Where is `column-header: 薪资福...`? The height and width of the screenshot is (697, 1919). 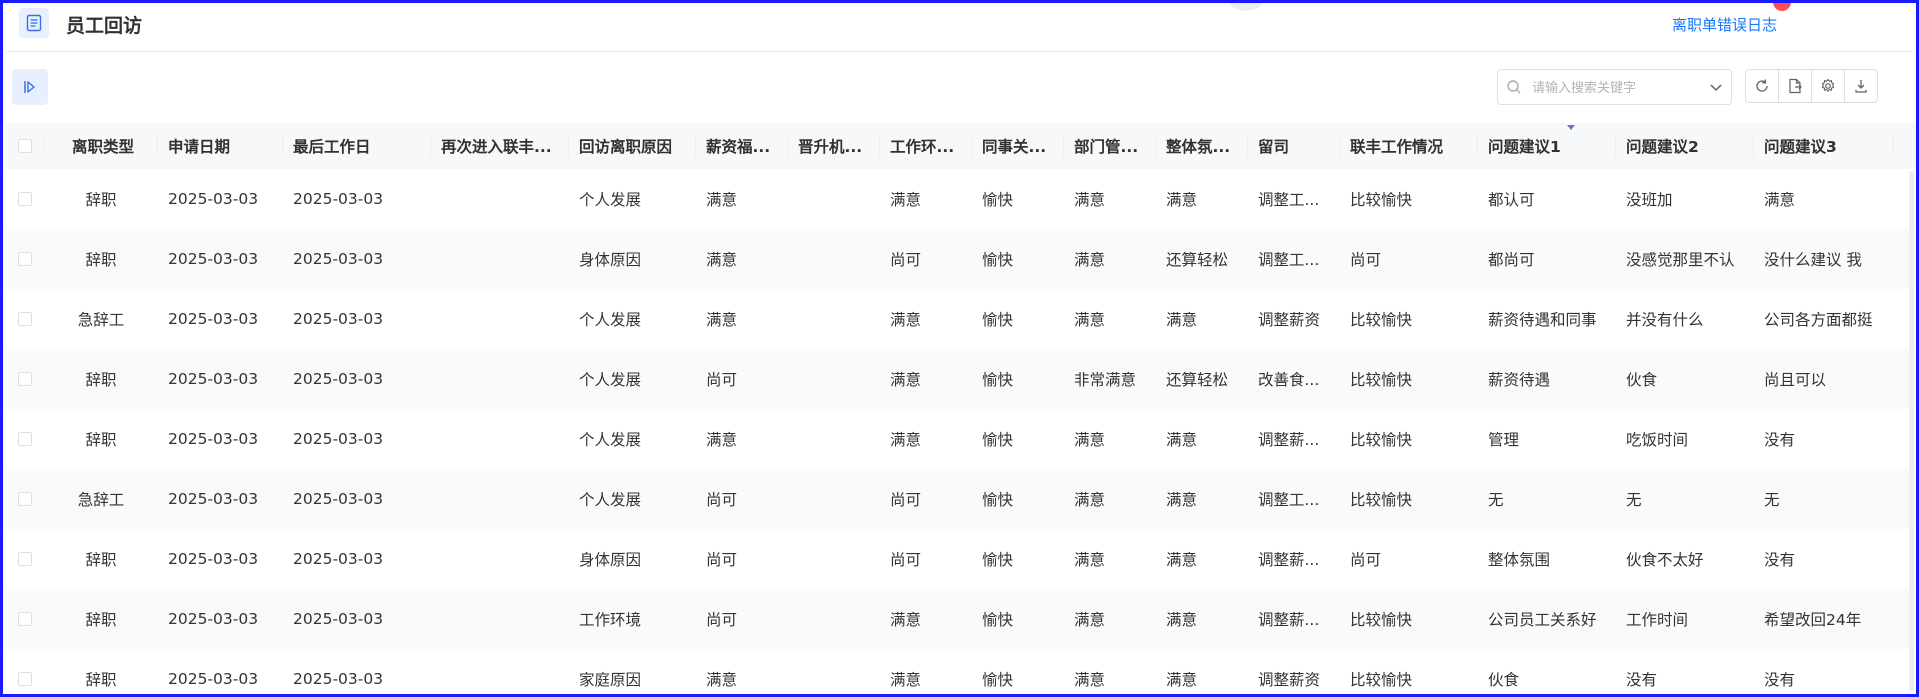 column-header: 薪资福... is located at coordinates (742, 146).